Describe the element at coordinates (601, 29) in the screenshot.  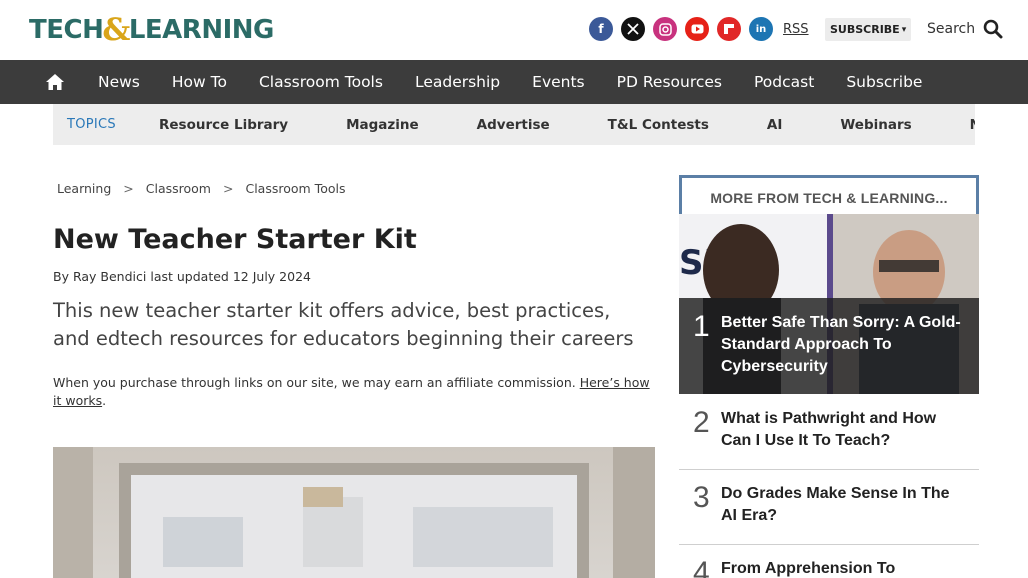
I see `facebook-icon: f` at that location.